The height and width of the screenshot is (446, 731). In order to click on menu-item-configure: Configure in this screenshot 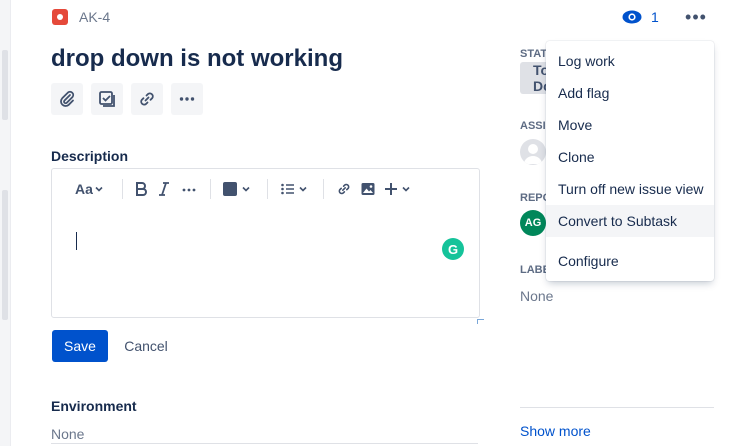, I will do `click(630, 261)`.